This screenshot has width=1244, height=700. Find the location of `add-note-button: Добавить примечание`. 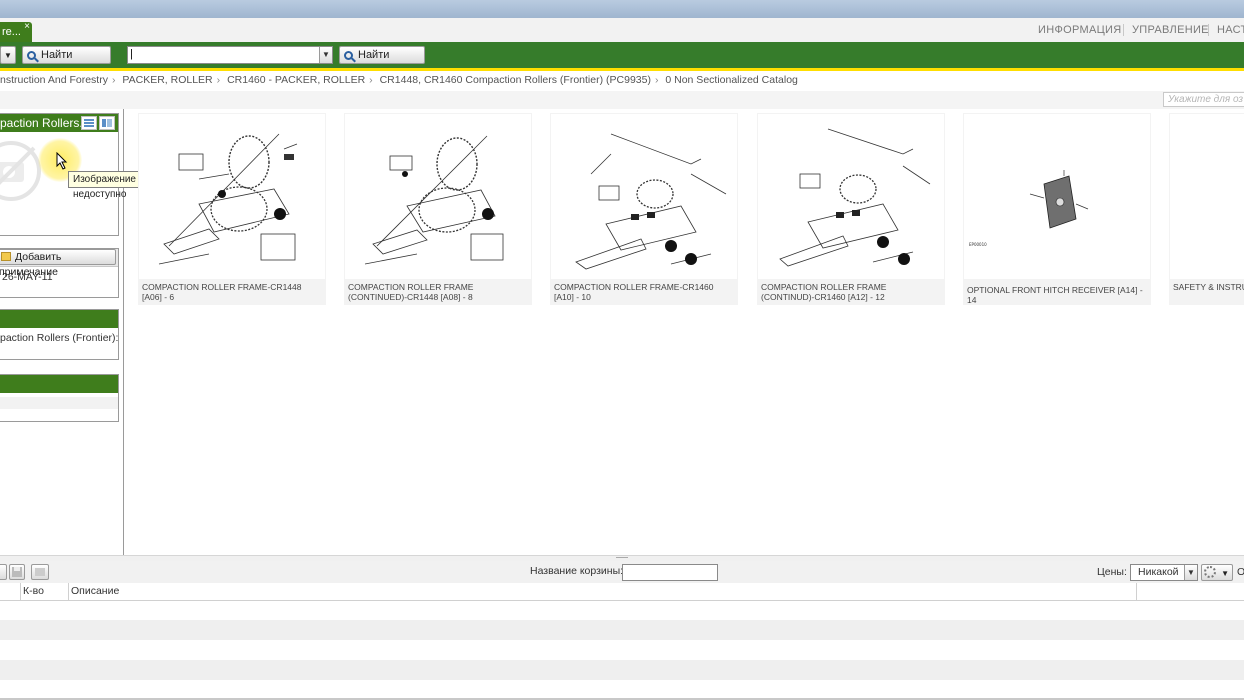

add-note-button: Добавить примечание is located at coordinates (58, 263).